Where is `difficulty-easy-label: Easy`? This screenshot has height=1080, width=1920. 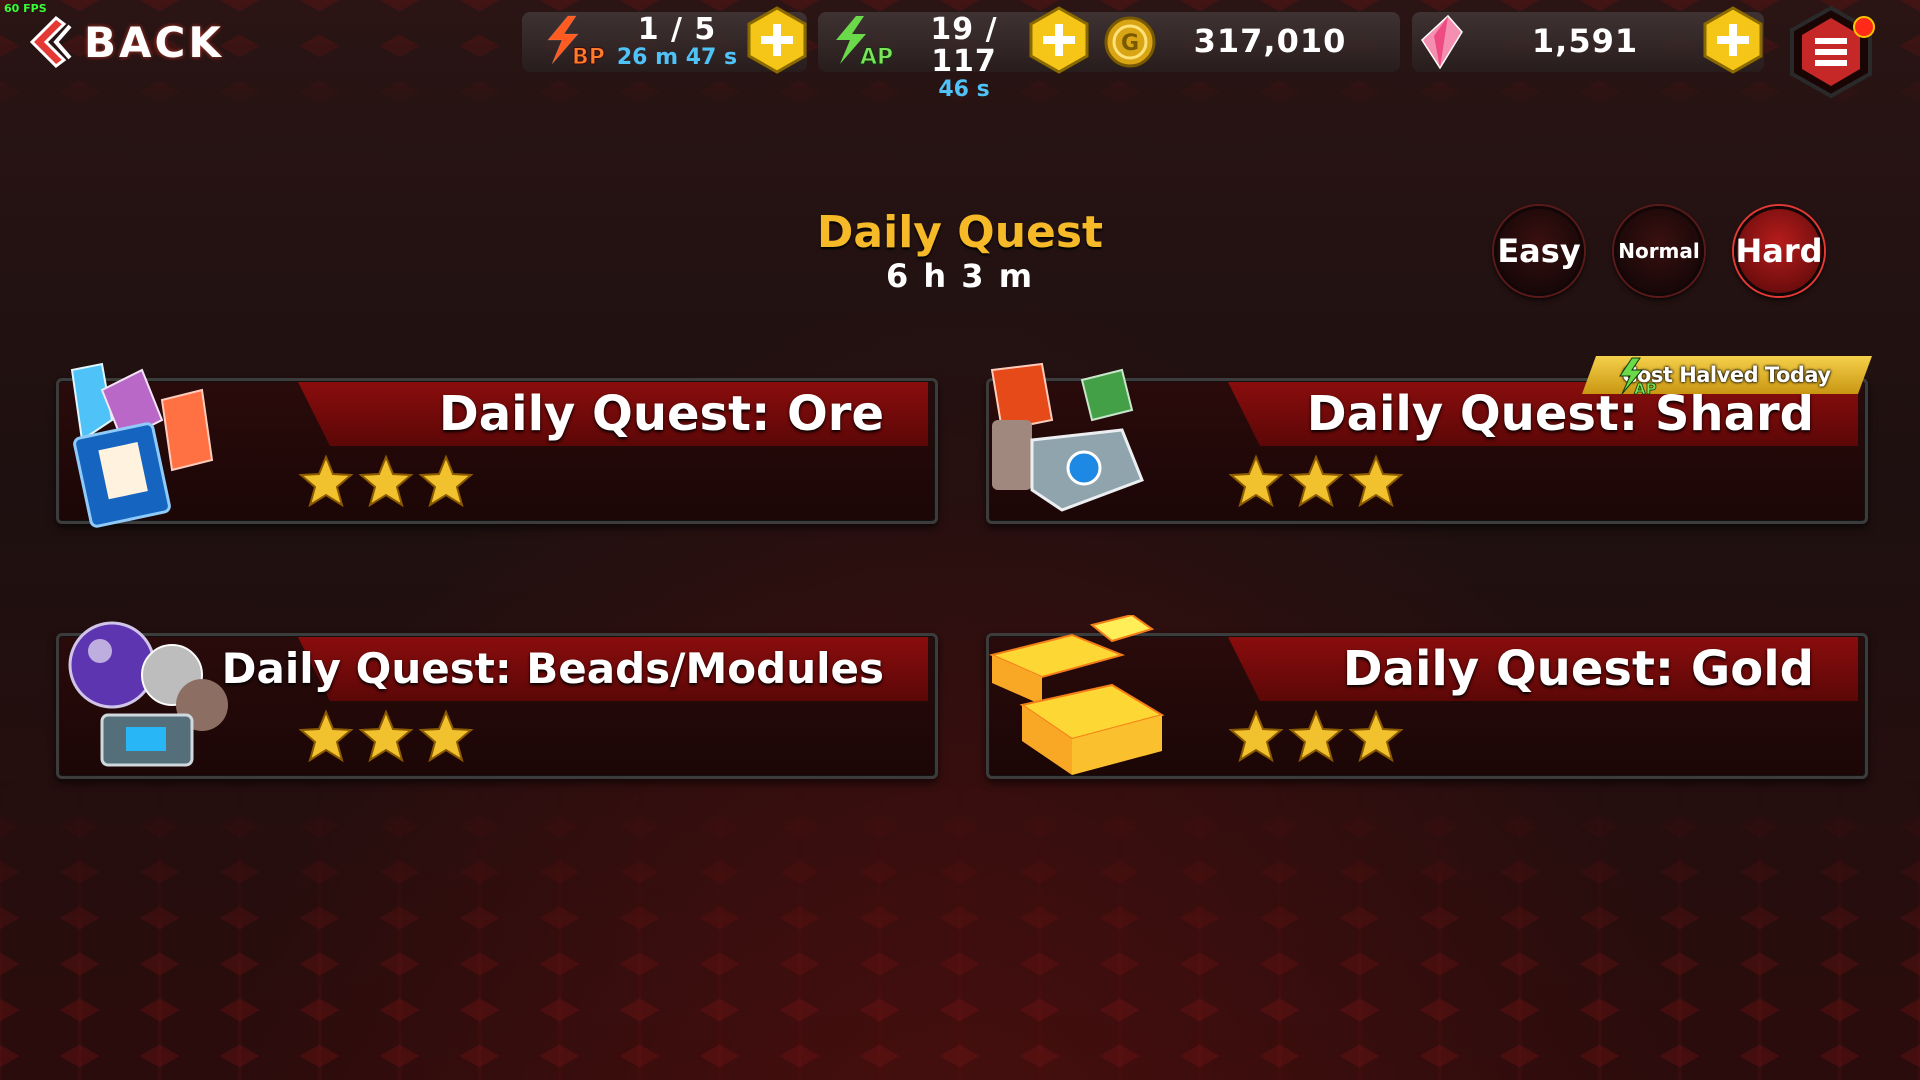
difficulty-easy-label: Easy is located at coordinates (1539, 251).